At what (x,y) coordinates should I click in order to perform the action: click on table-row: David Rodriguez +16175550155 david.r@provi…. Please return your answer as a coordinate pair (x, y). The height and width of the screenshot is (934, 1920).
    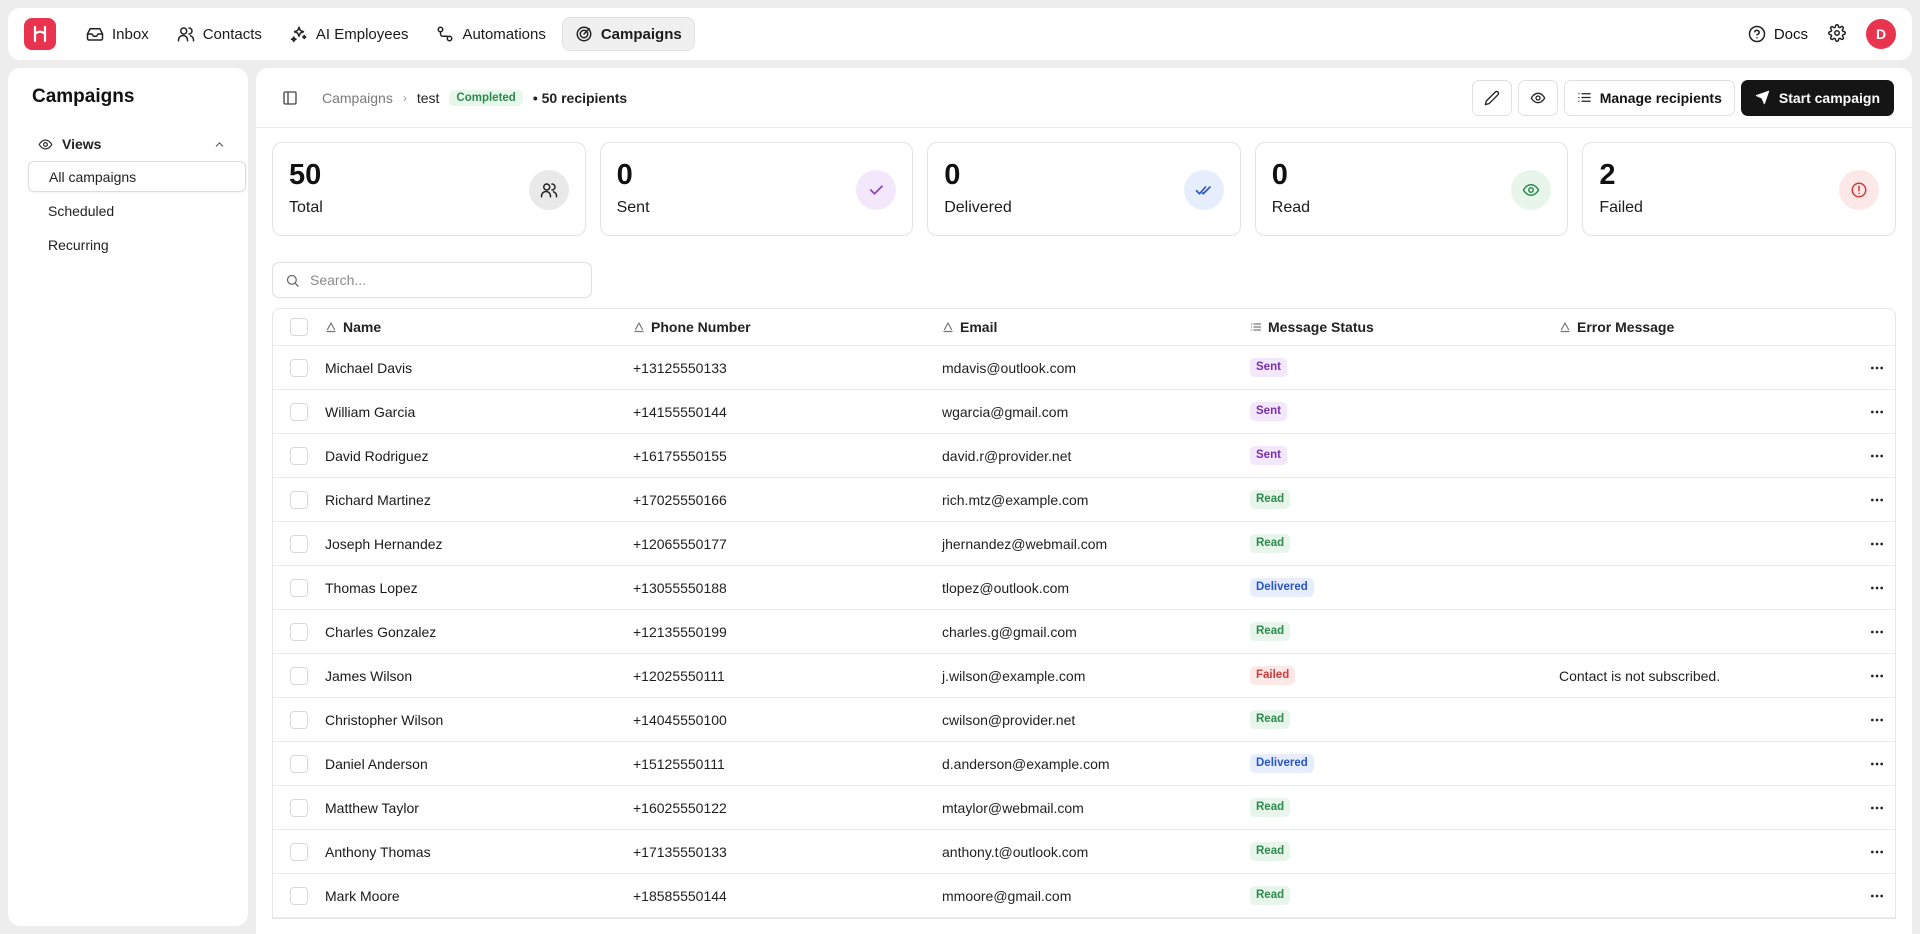
    Looking at the image, I should click on (1084, 456).